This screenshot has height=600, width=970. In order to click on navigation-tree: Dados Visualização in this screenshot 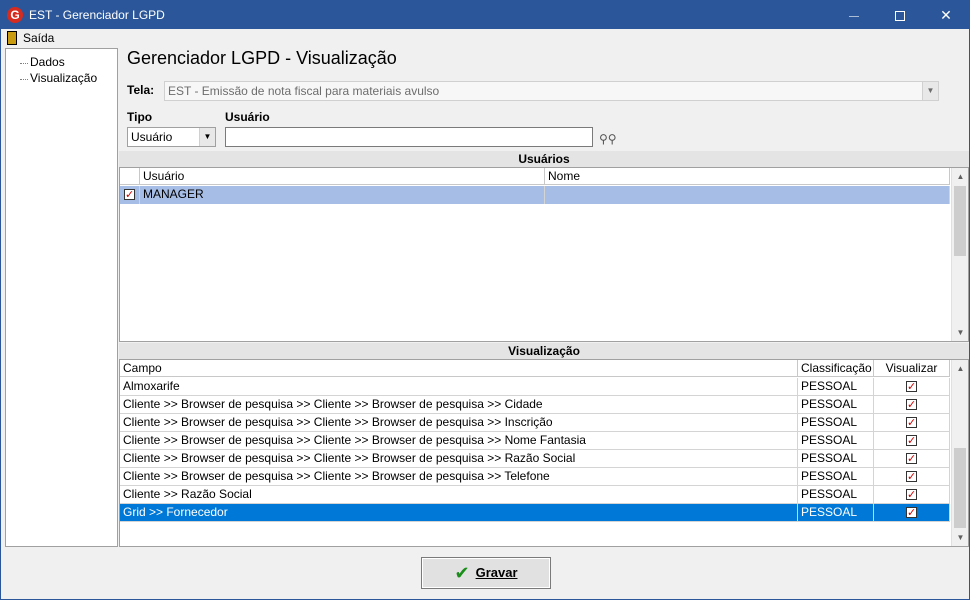, I will do `click(61, 297)`.